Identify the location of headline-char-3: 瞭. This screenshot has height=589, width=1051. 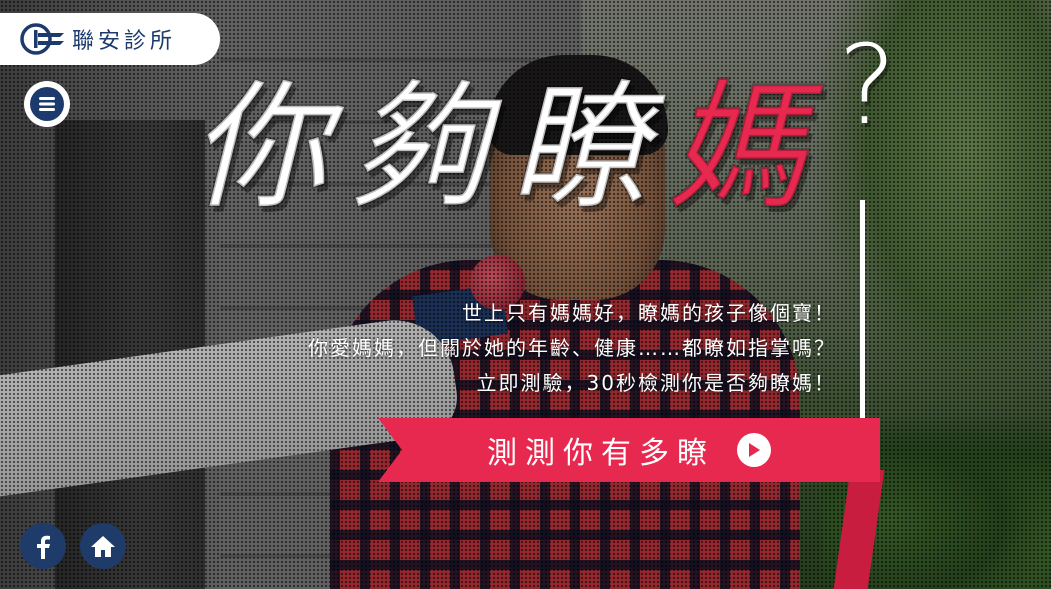
(578, 148).